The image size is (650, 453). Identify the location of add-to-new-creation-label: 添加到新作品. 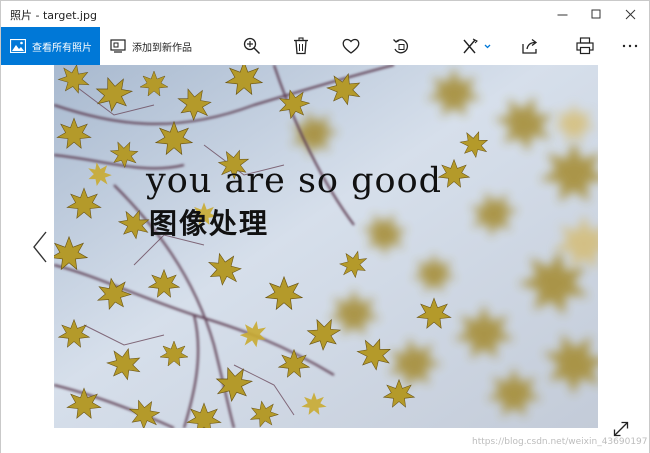
(162, 48).